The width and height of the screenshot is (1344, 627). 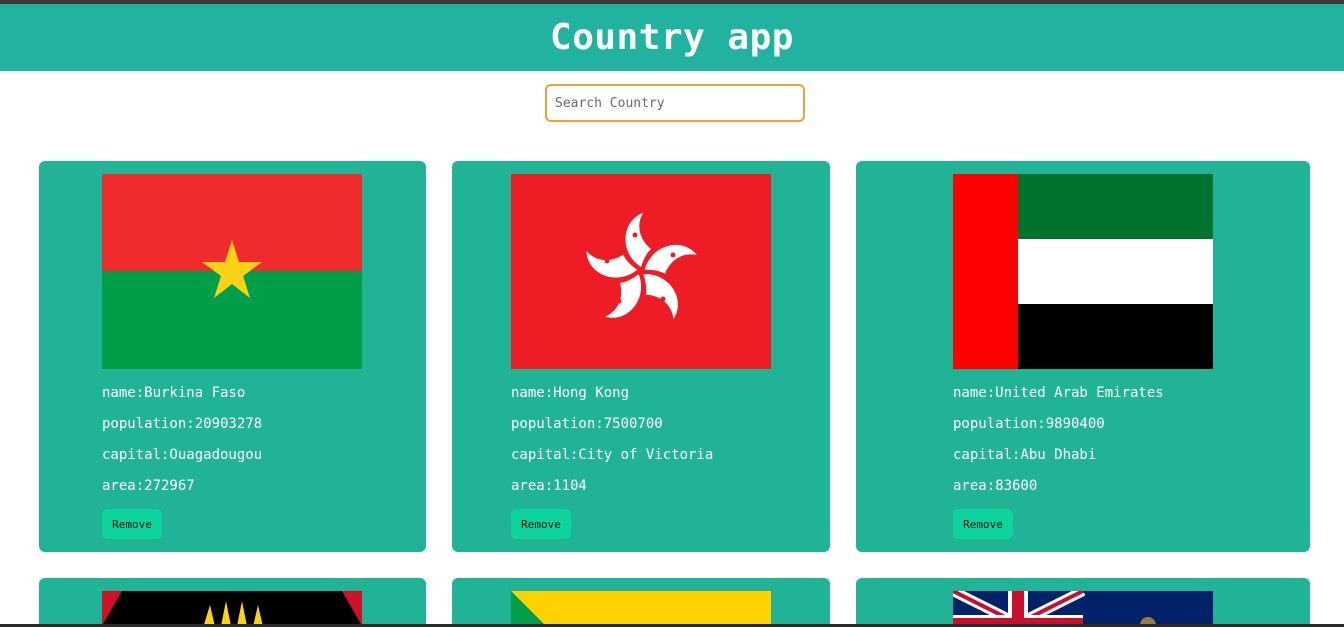 I want to click on country-name: name:Hong Kong, so click(x=570, y=393).